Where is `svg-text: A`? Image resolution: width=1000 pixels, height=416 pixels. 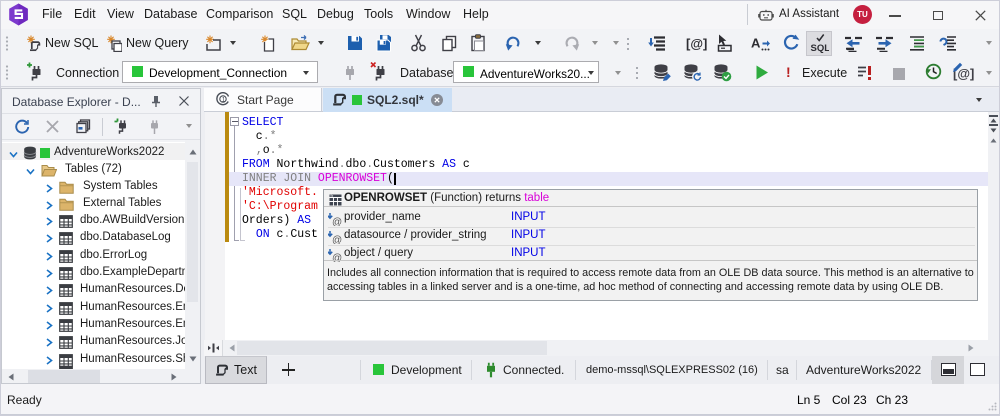
svg-text: A is located at coordinates (756, 43).